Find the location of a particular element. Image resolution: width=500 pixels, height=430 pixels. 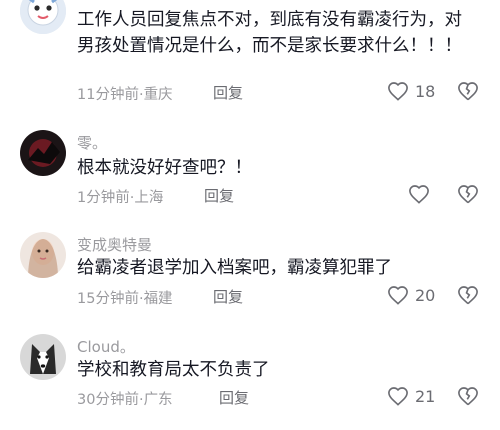

comment-3-meta: 15分钟前·福建 is located at coordinates (125, 297).